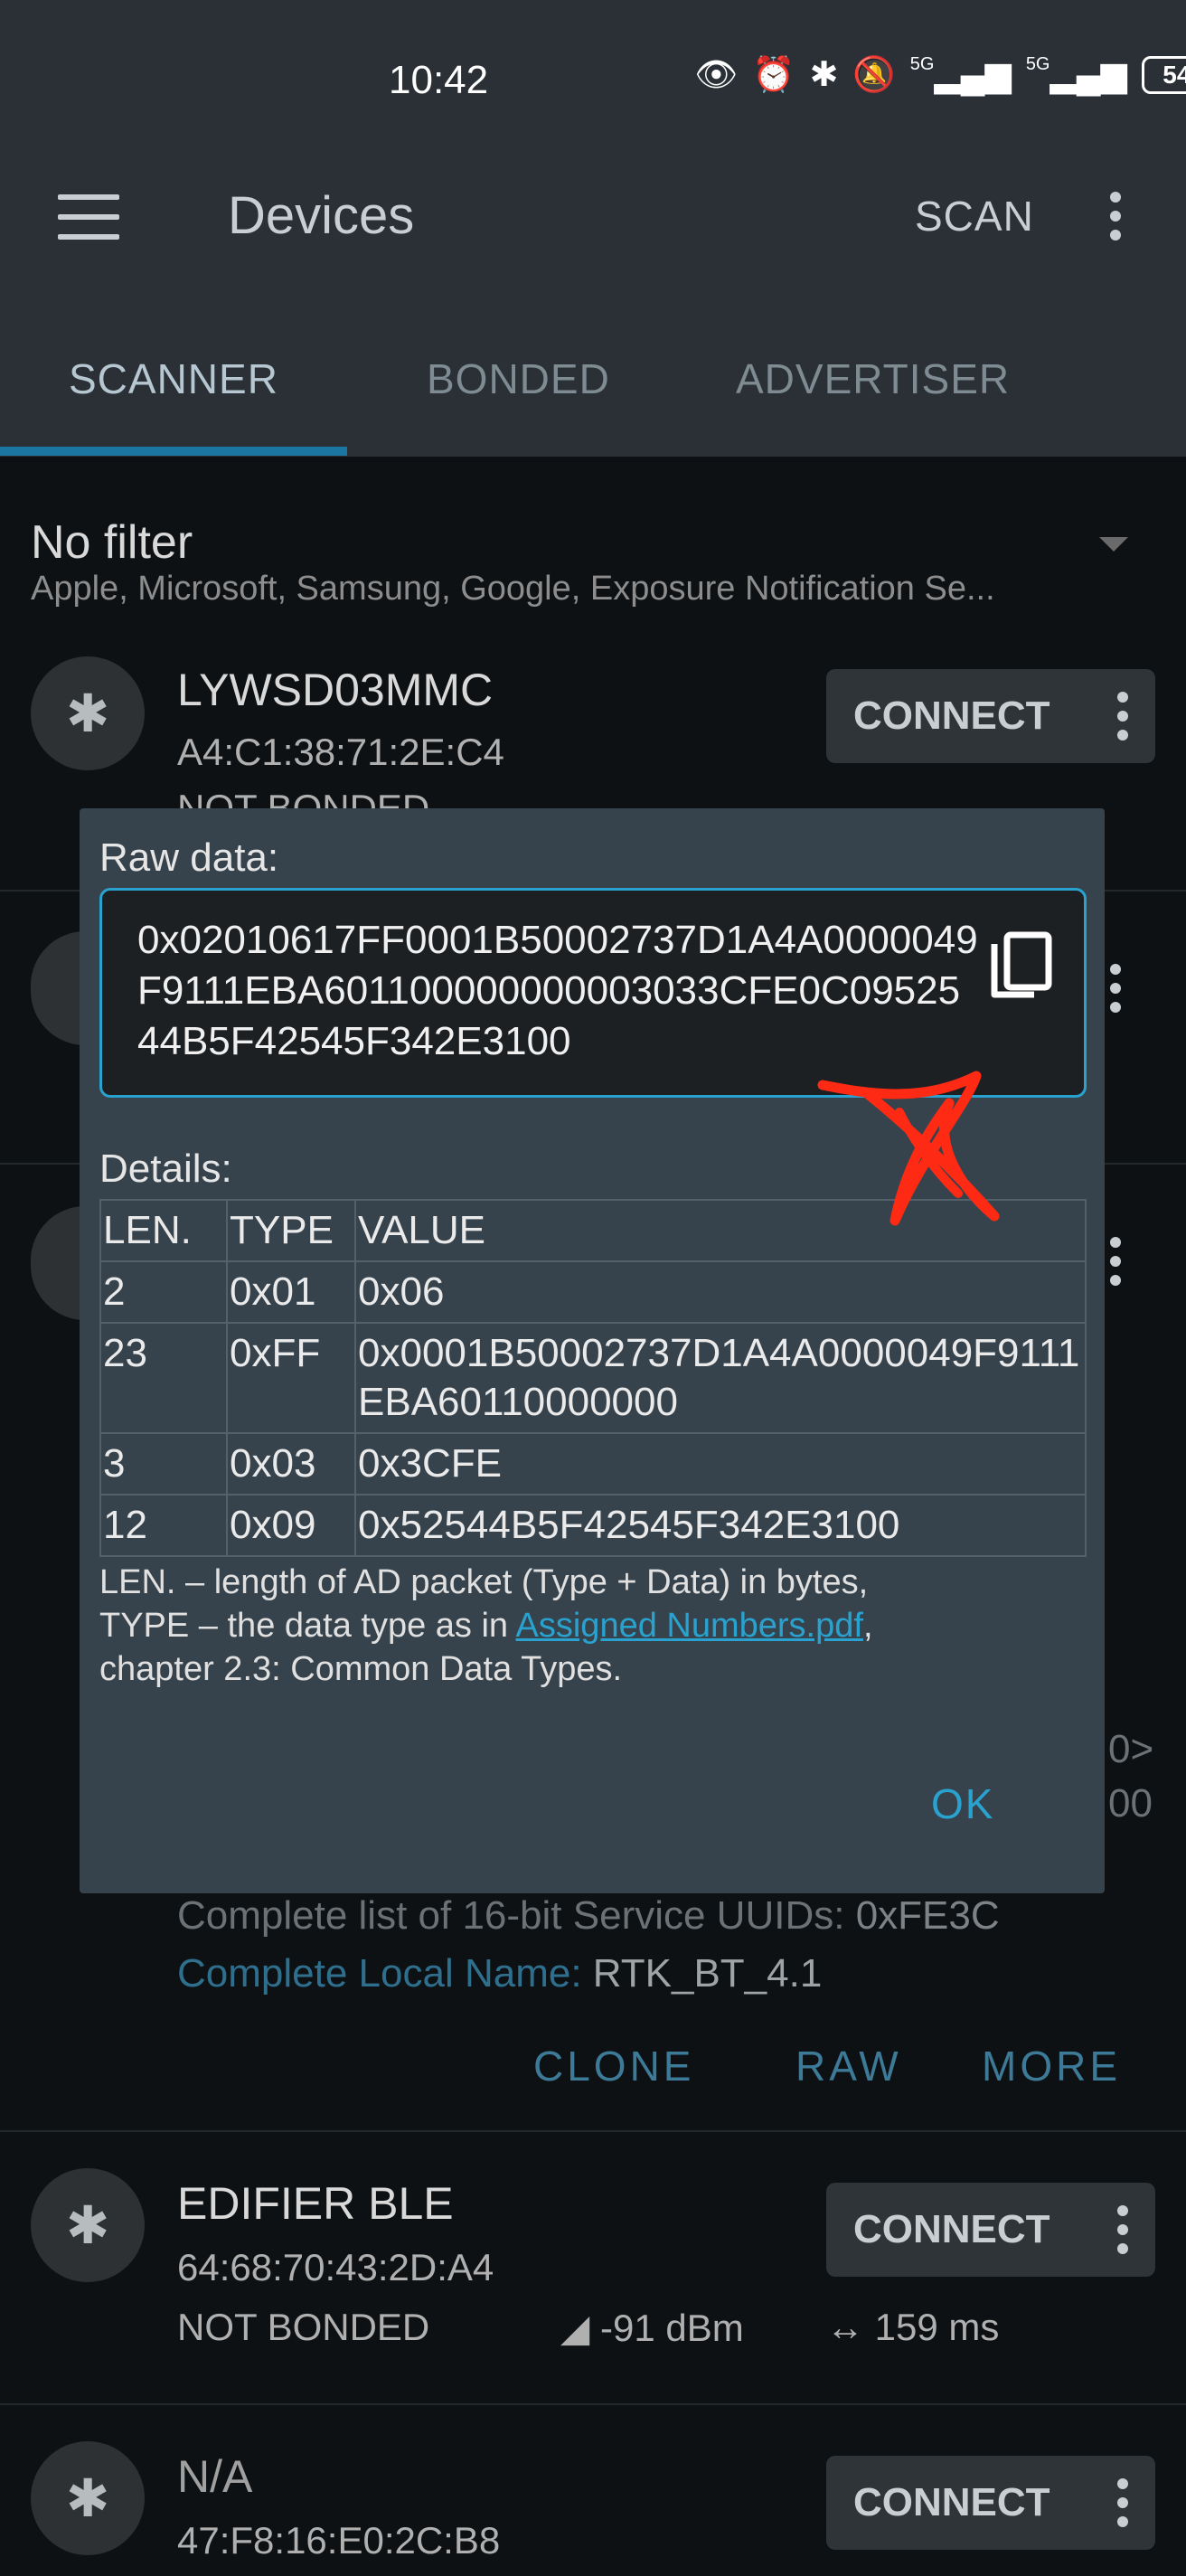  I want to click on raw-data-label: Raw data:, so click(189, 857).